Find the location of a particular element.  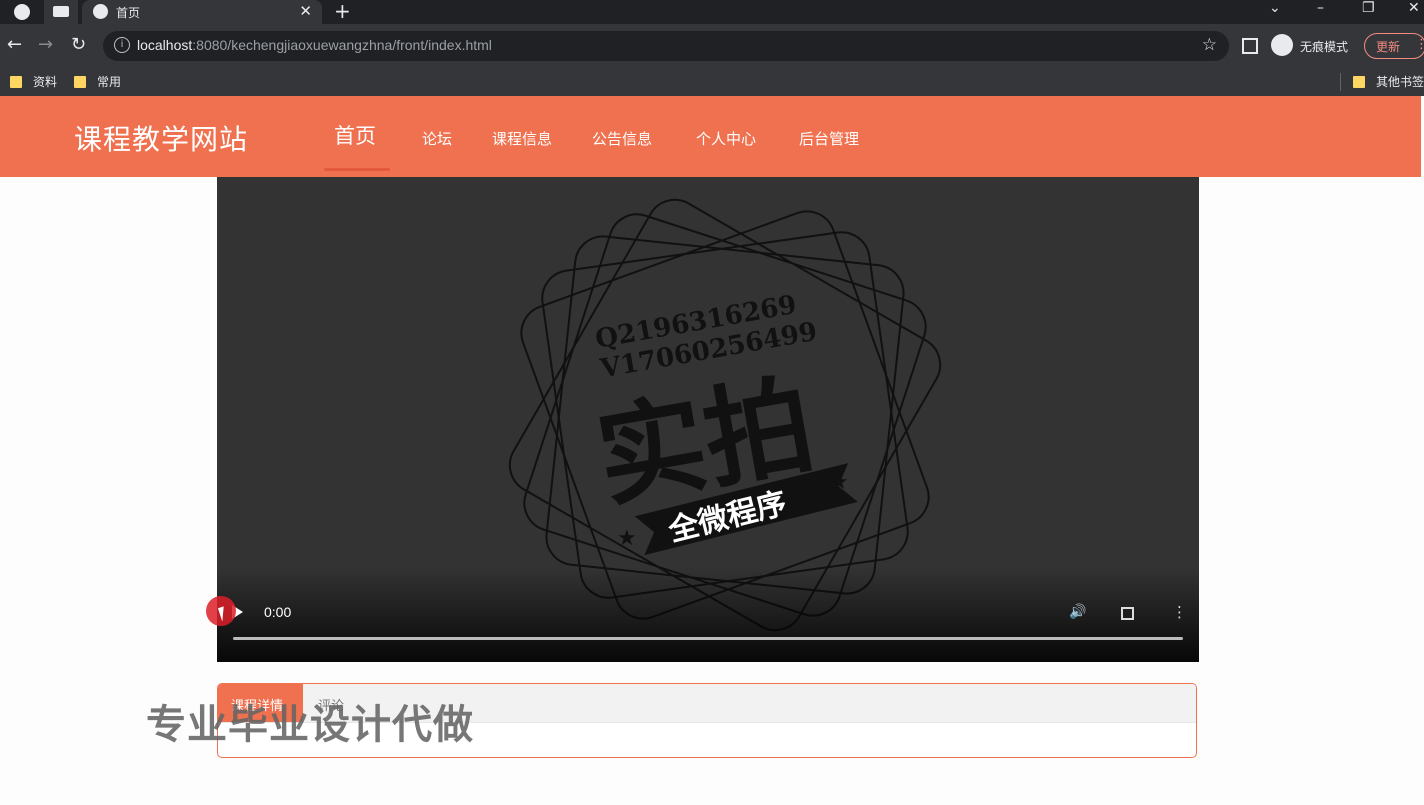

incognito-icon is located at coordinates (1282, 45).